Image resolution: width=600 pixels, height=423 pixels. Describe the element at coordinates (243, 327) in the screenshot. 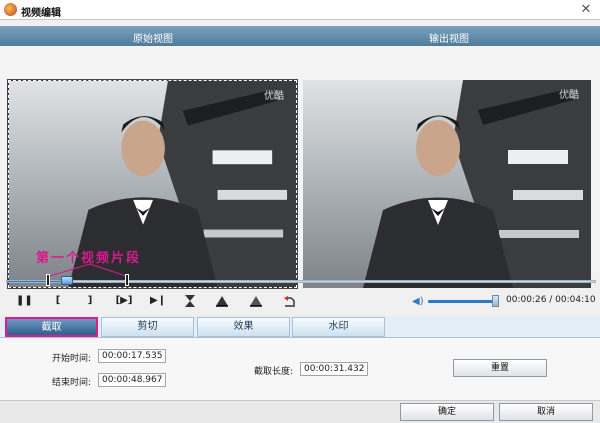

I see `tab-effects: 效果` at that location.